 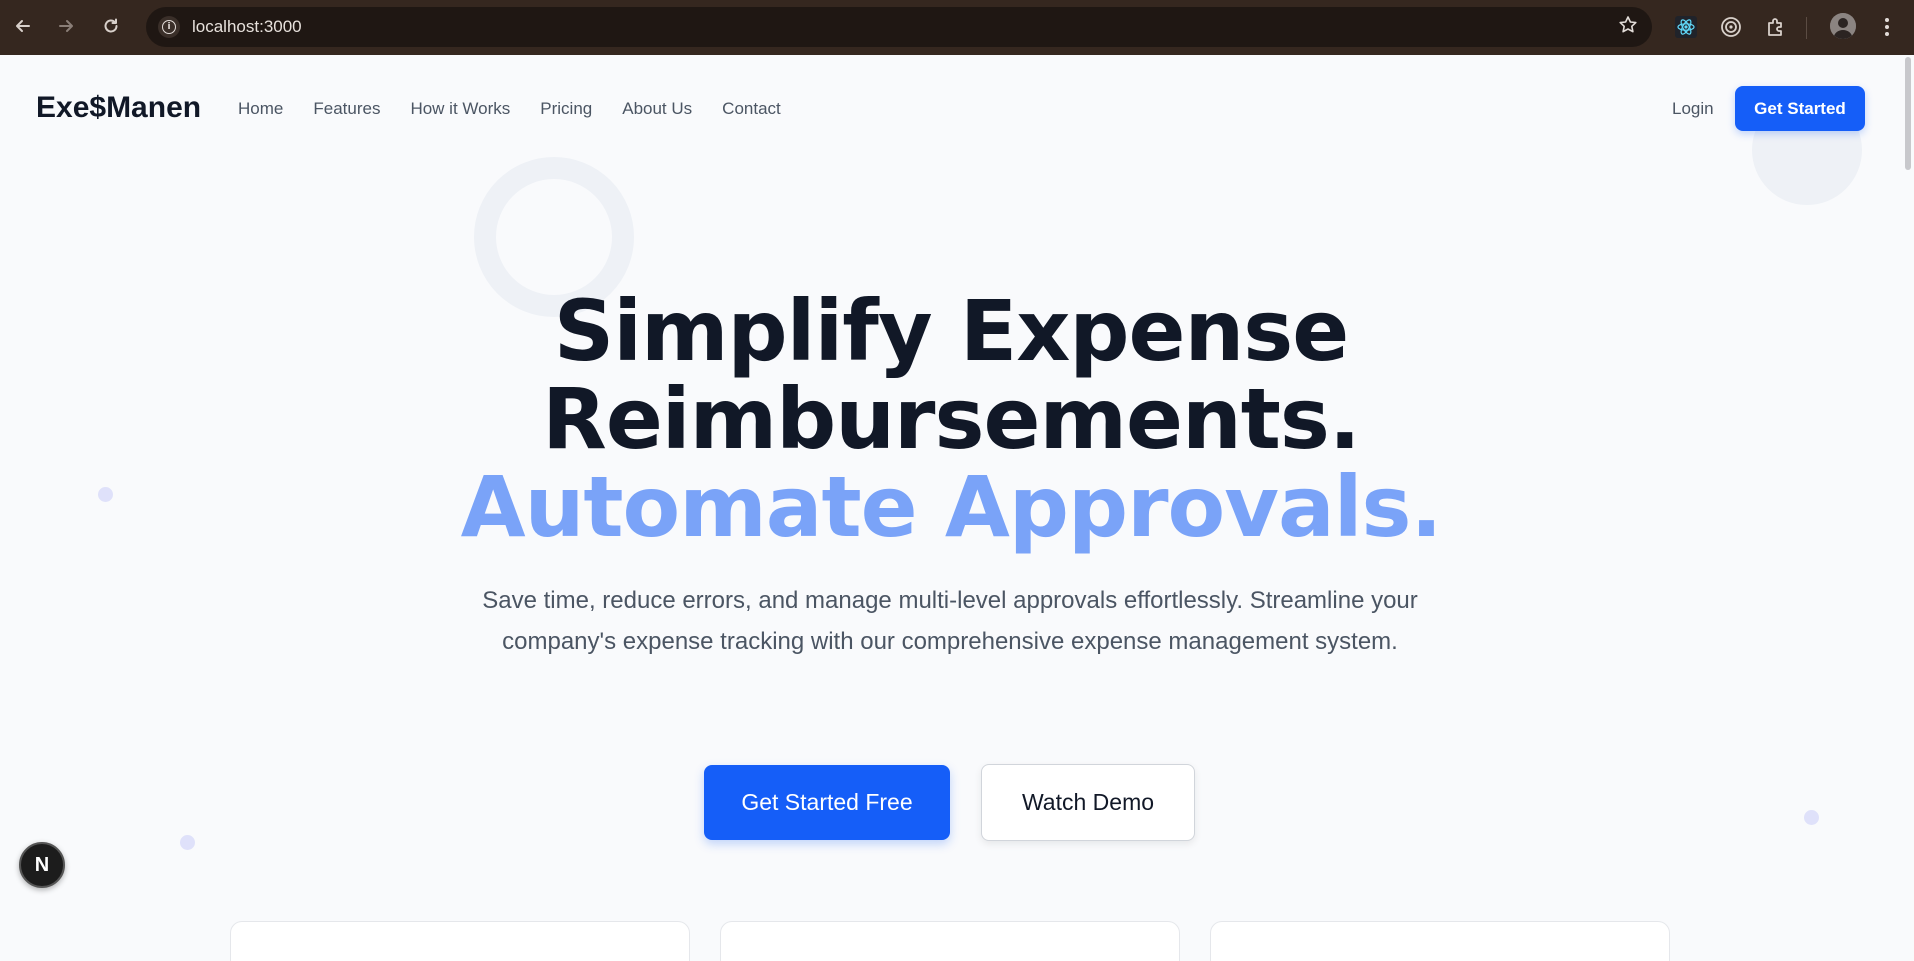 What do you see at coordinates (1628, 28) in the screenshot?
I see `star-icon` at bounding box center [1628, 28].